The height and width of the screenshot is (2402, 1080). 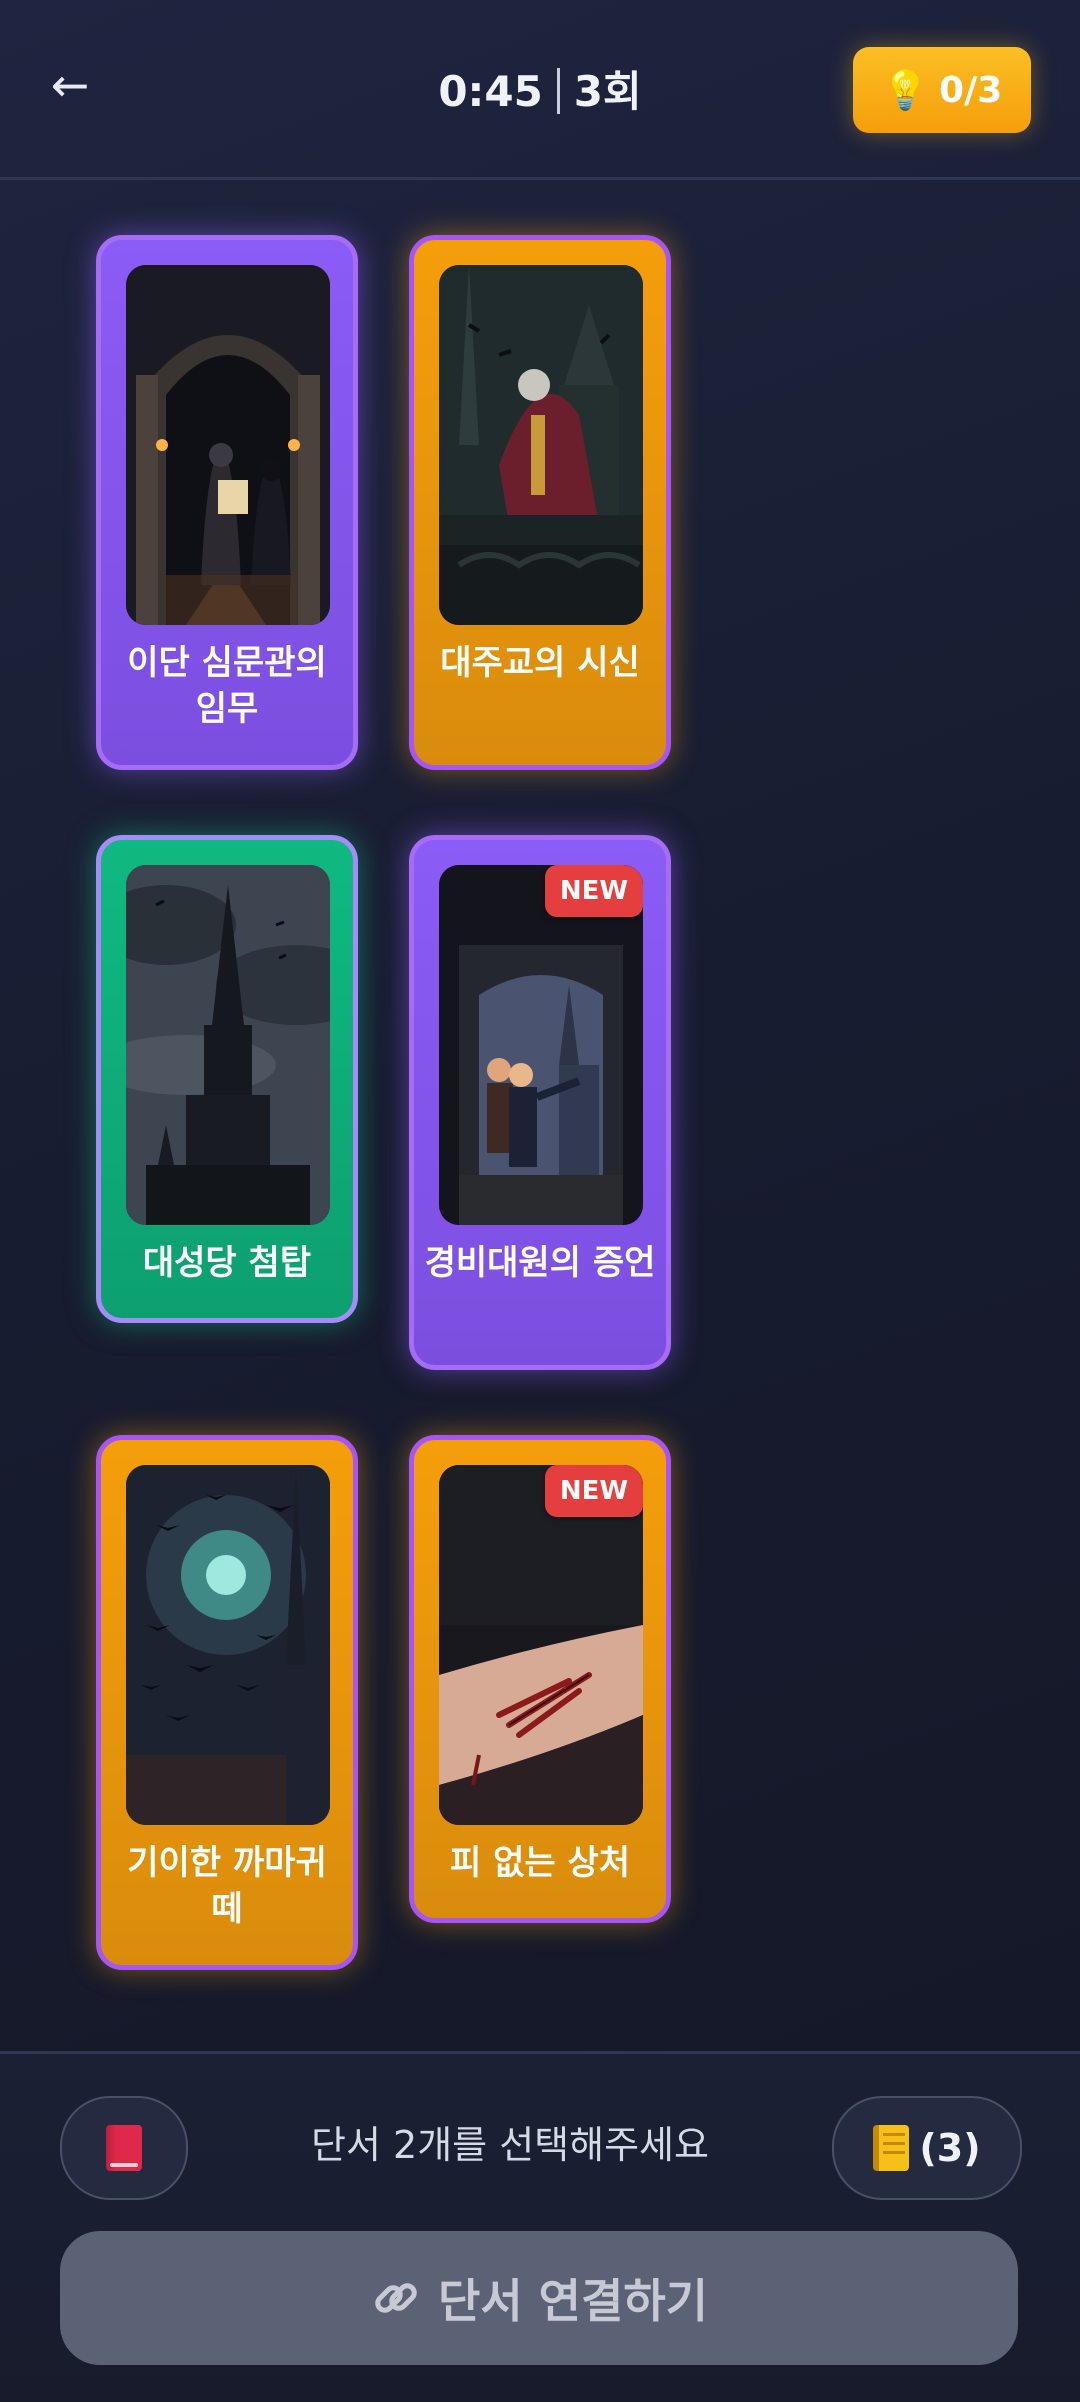 I want to click on notes-count: (3), so click(x=950, y=2148).